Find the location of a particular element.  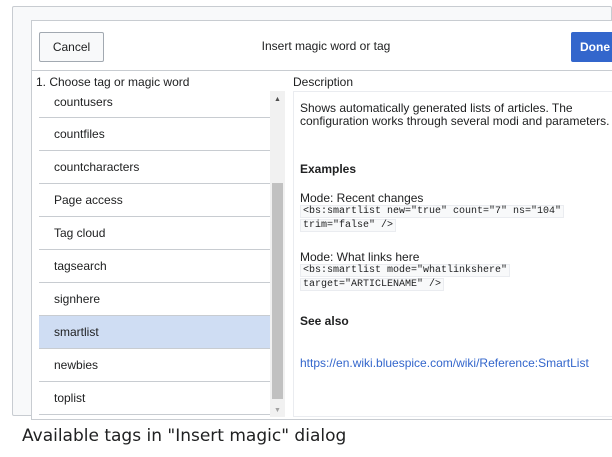

list-item-countcharacters: countcharacters is located at coordinates (154, 167).